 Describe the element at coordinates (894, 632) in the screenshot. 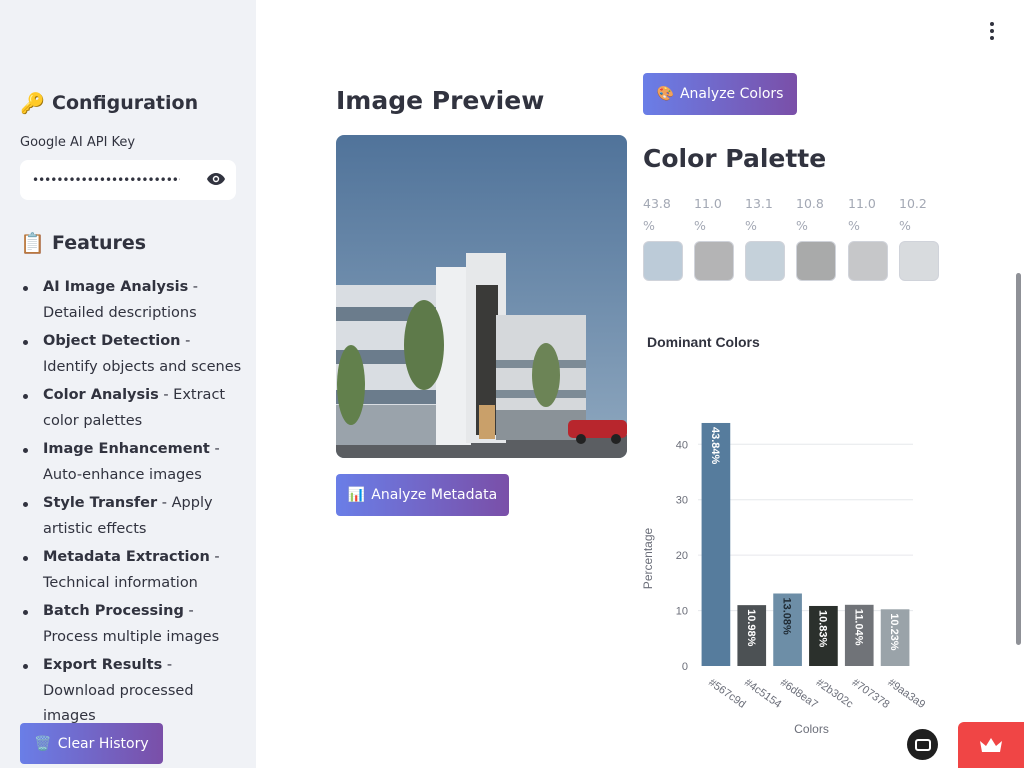

I see `chart-data-label: 10.23%` at that location.